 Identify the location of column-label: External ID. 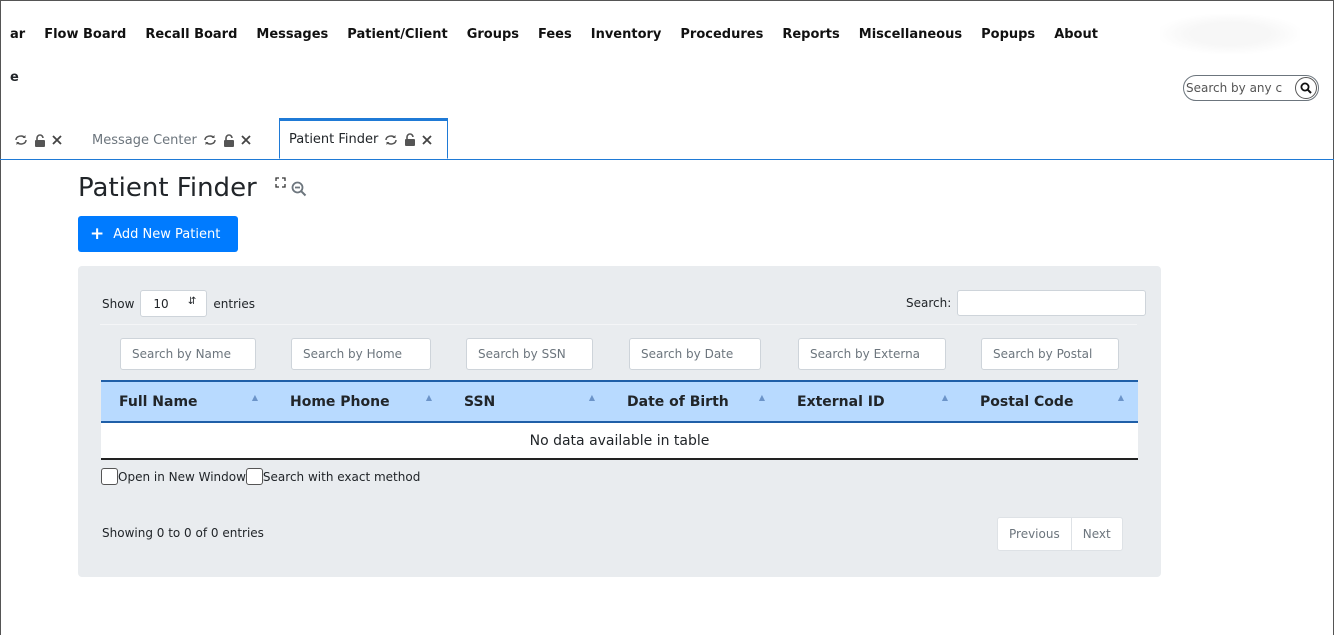
(841, 401).